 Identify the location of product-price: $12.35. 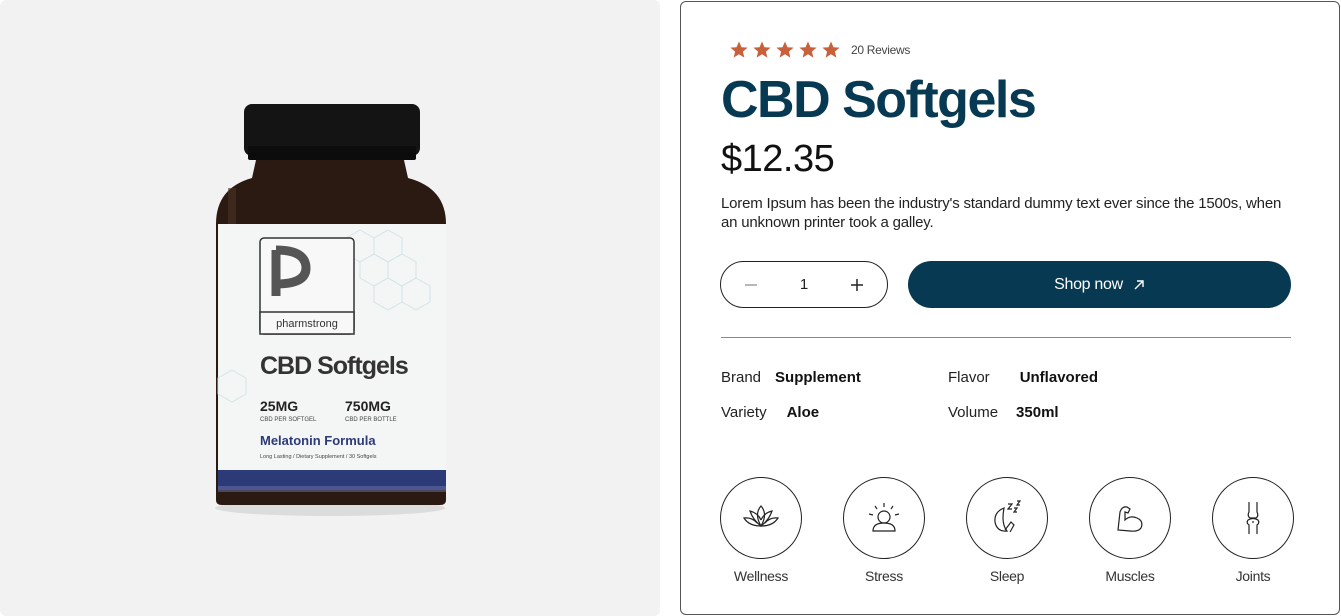
(778, 159).